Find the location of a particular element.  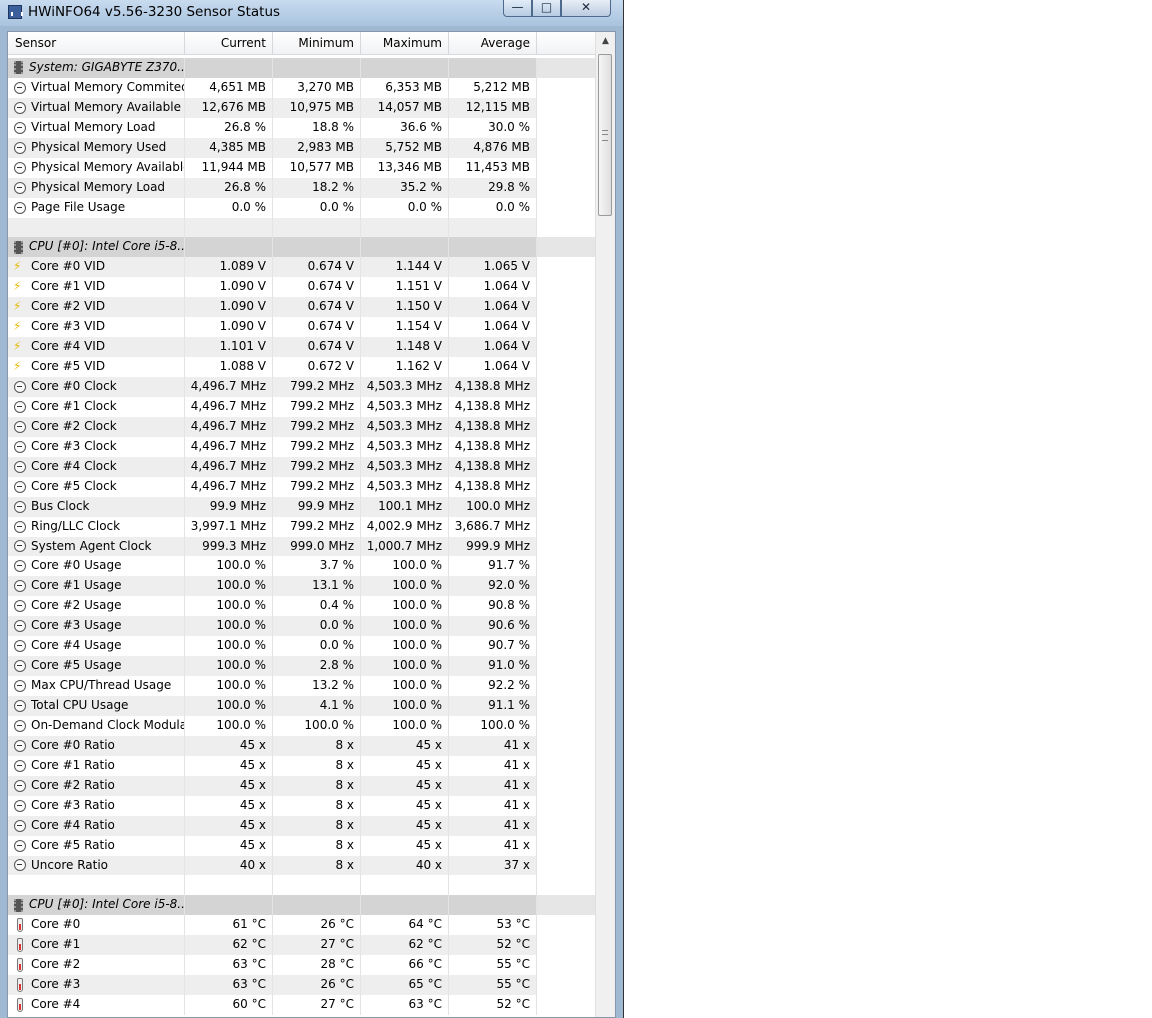

scroll-up-arrow-icon: ▲ is located at coordinates (605, 41).